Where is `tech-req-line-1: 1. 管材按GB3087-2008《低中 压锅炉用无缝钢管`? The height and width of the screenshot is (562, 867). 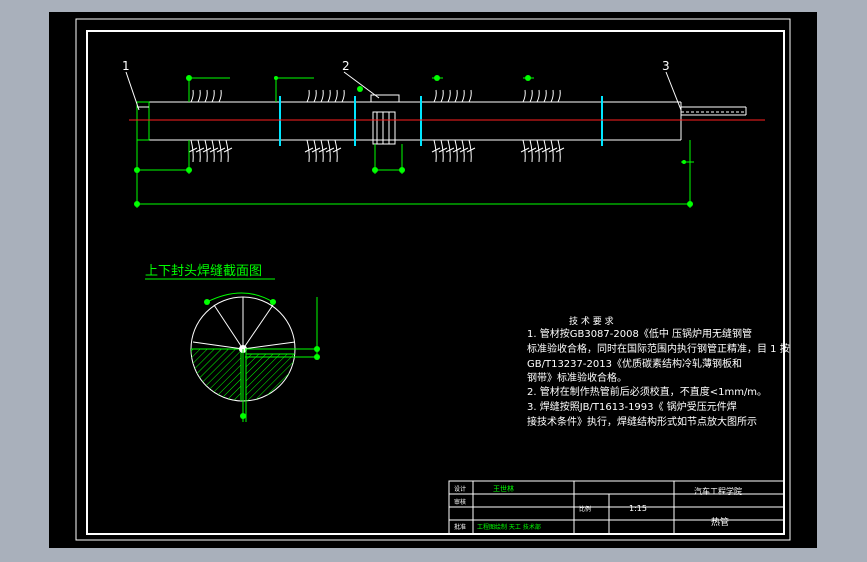
tech-req-line-1: 1. 管材按GB3087-2008《低中 压锅炉用无缝钢管 is located at coordinates (639, 333).